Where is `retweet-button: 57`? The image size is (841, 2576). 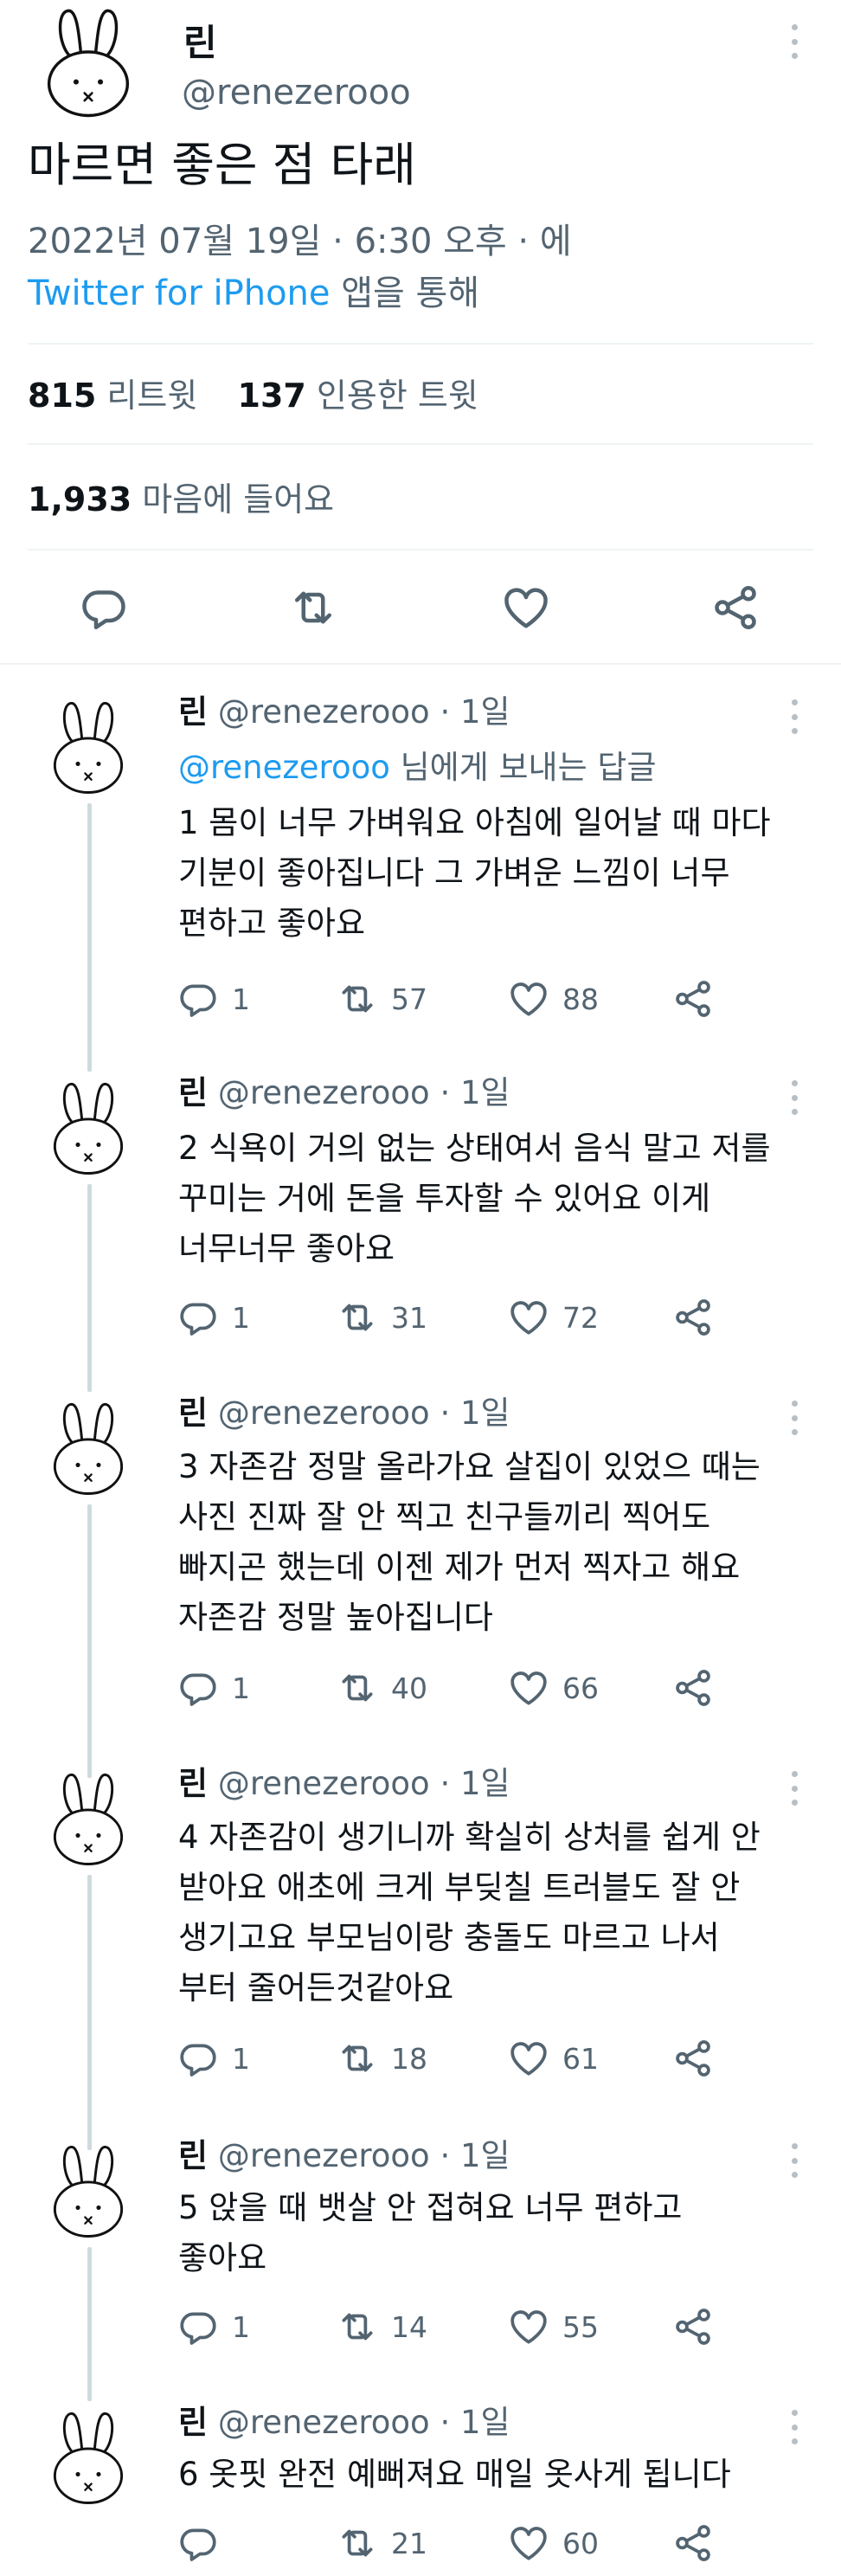 retweet-button: 57 is located at coordinates (381, 999).